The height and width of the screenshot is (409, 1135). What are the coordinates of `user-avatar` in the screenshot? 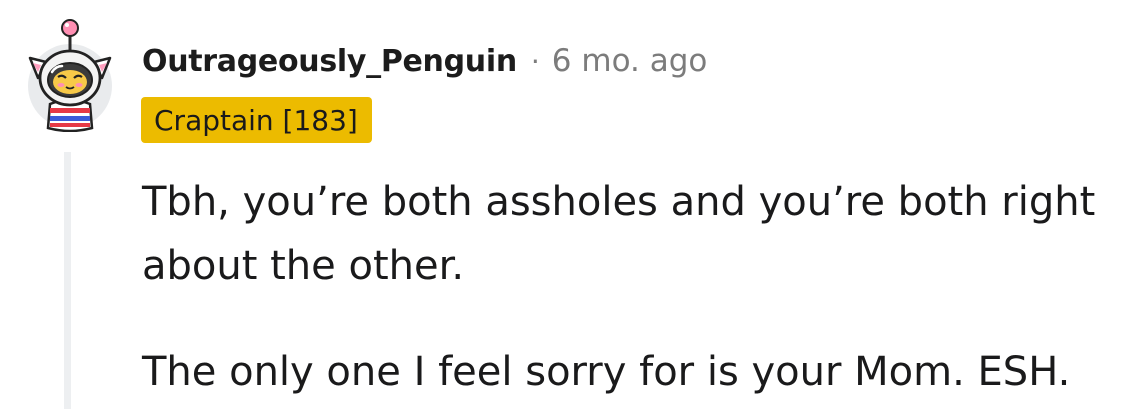 It's located at (70, 74).